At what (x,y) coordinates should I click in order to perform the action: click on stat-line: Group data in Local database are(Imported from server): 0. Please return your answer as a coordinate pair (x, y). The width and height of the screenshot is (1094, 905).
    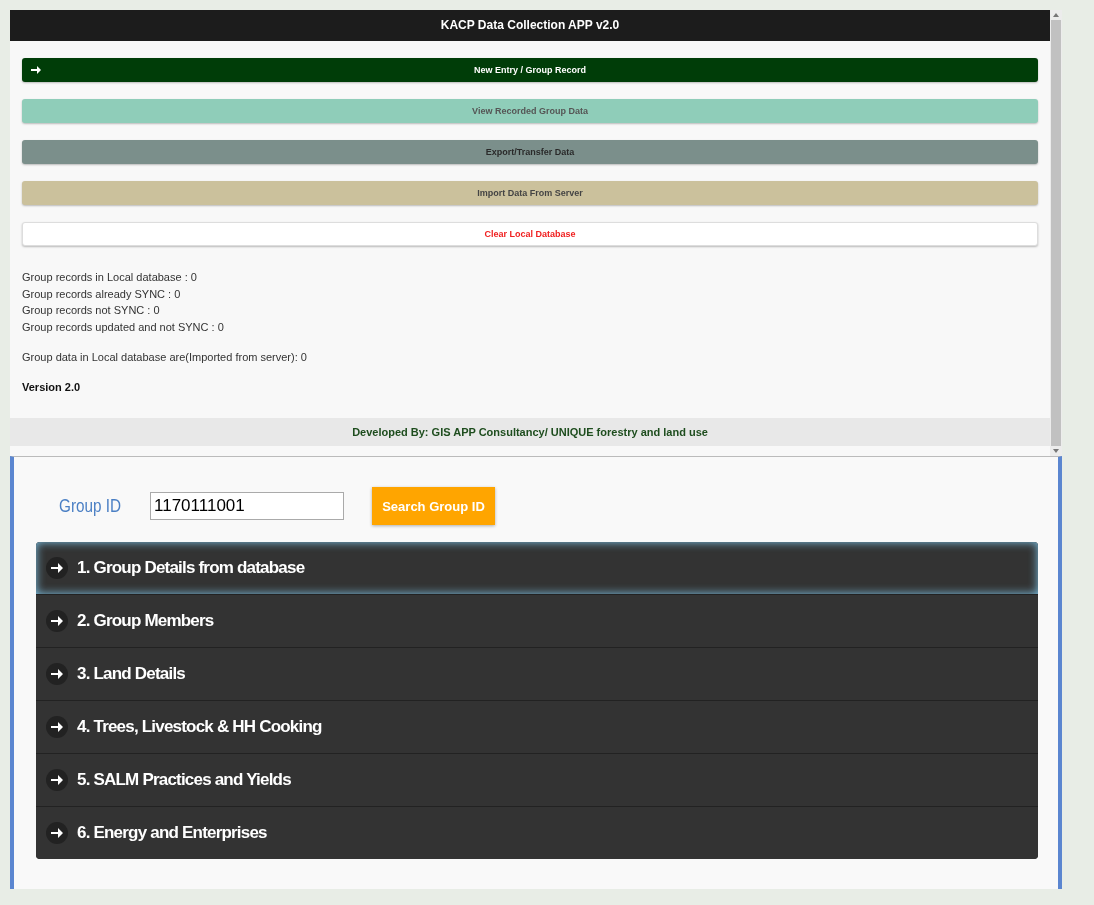
    Looking at the image, I should click on (165, 357).